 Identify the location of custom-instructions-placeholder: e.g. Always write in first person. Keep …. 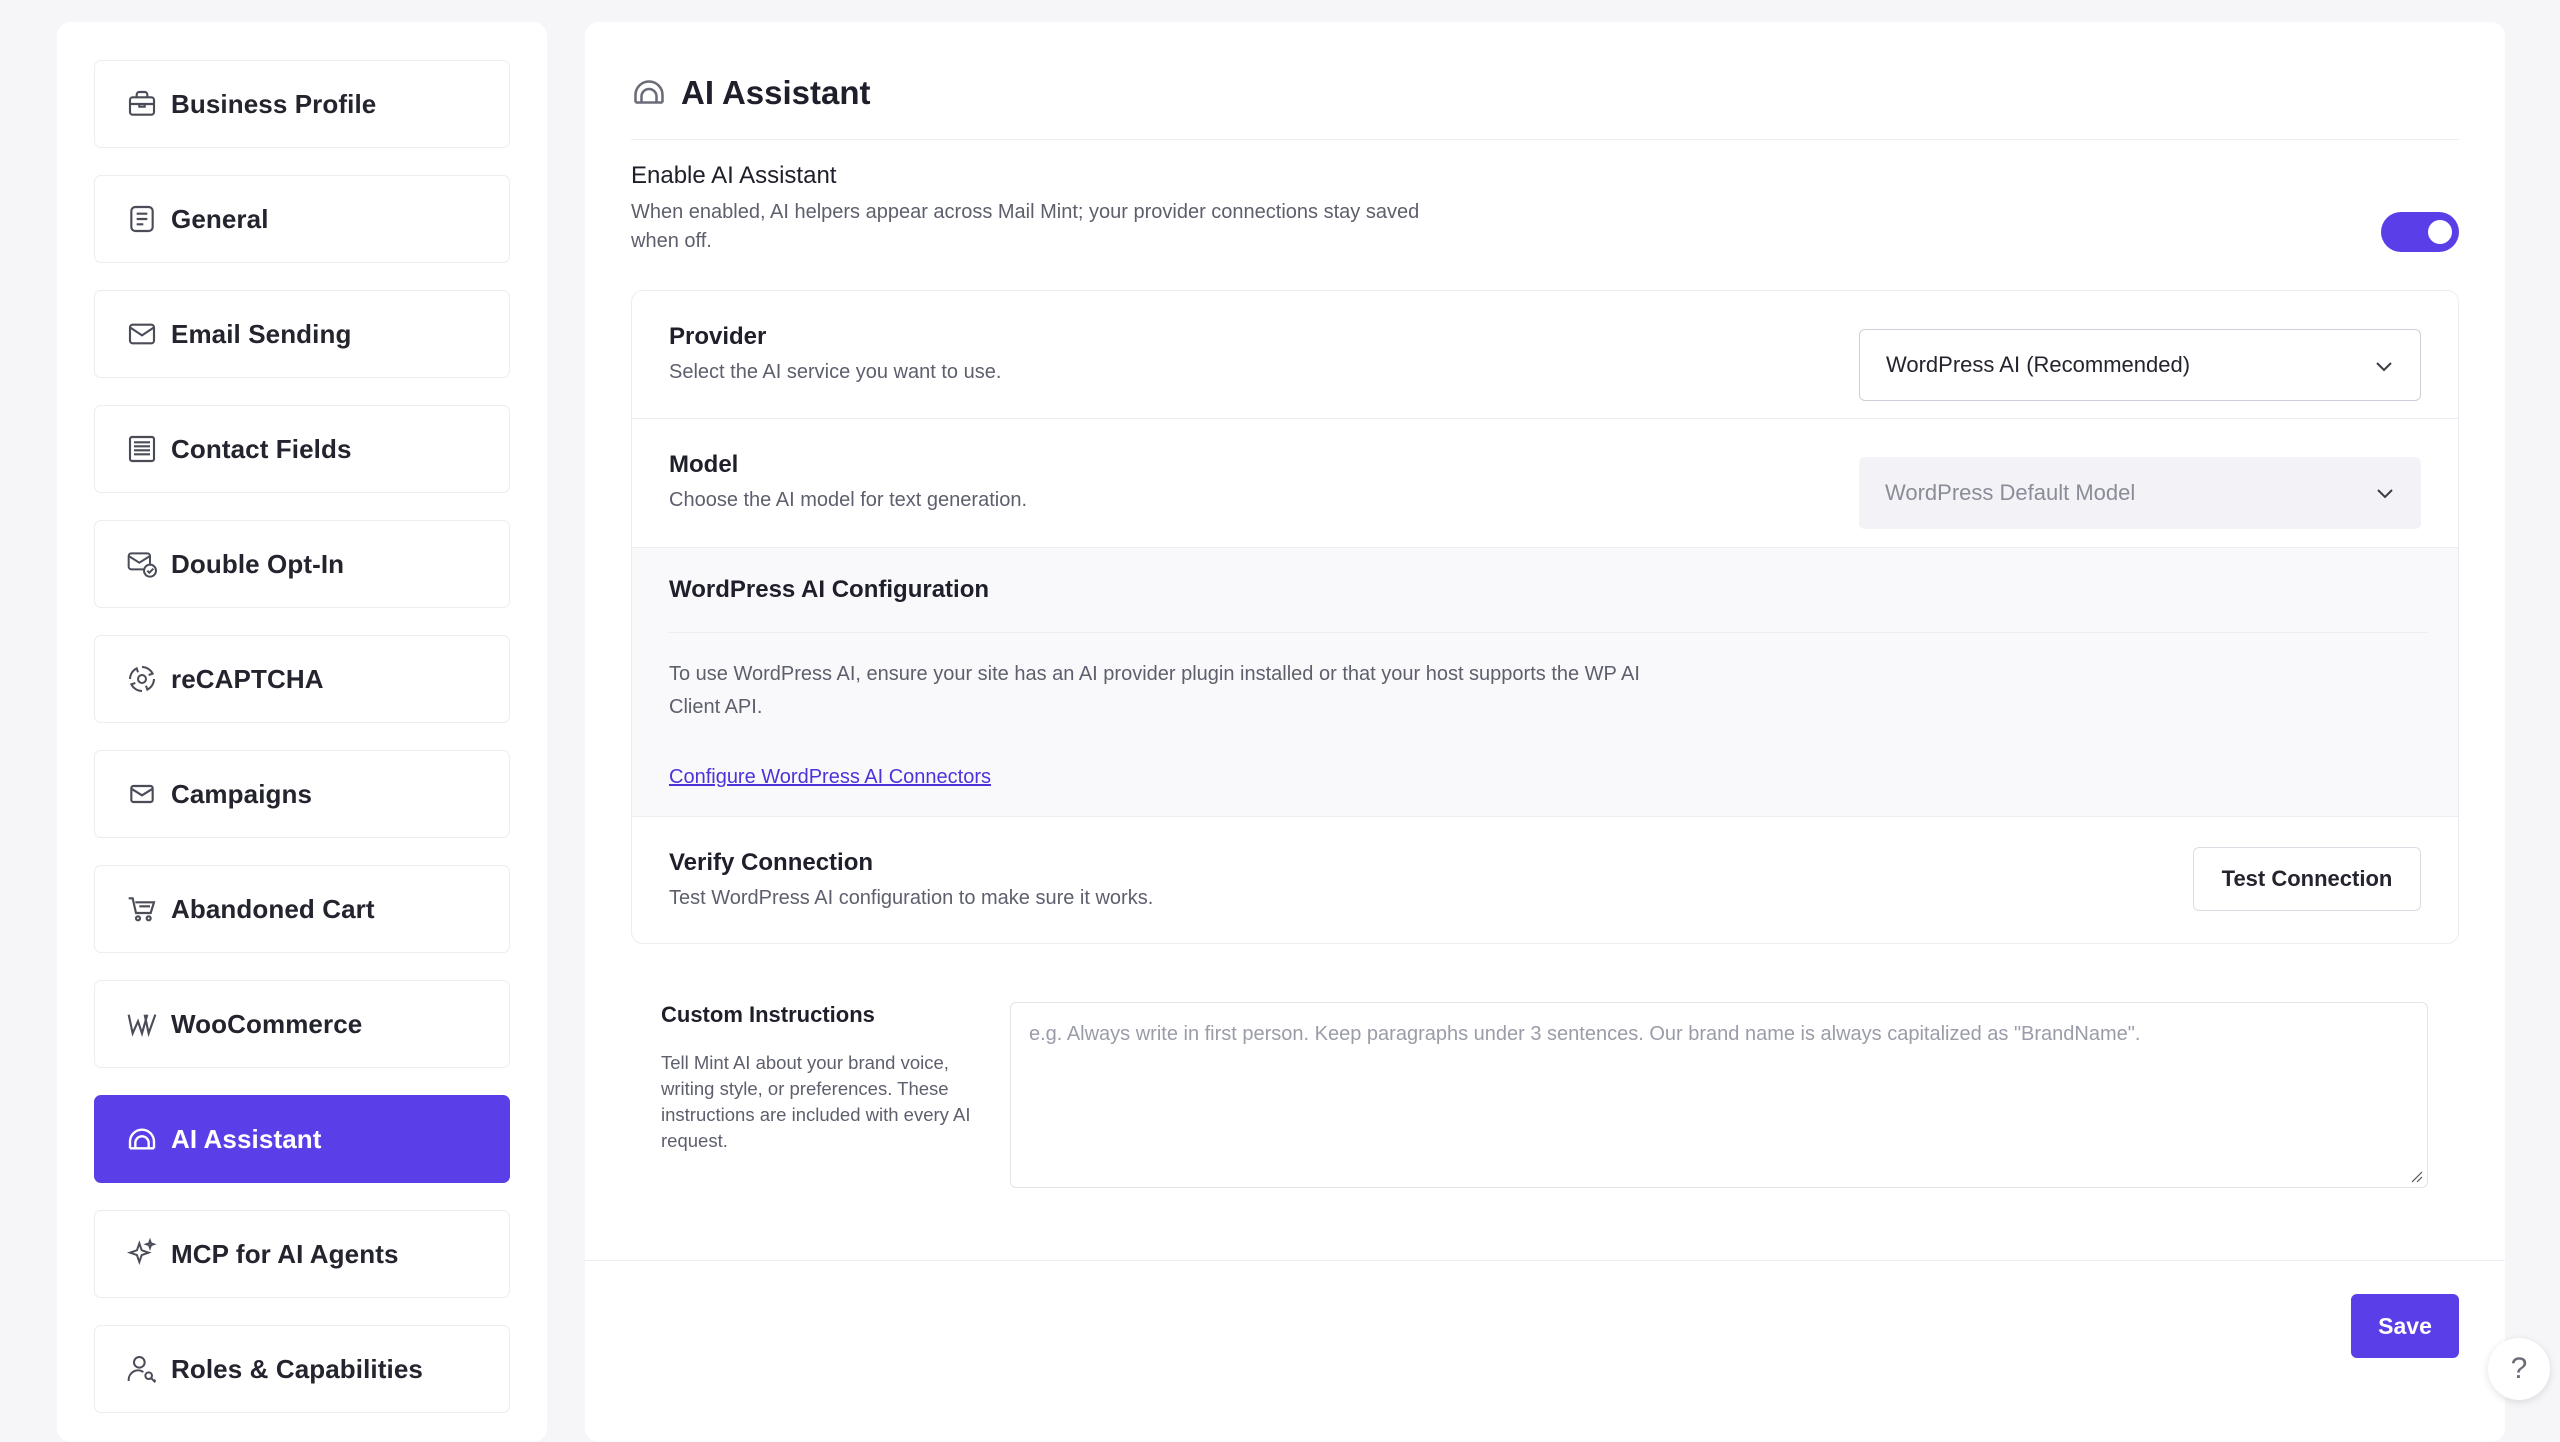
(1585, 1034).